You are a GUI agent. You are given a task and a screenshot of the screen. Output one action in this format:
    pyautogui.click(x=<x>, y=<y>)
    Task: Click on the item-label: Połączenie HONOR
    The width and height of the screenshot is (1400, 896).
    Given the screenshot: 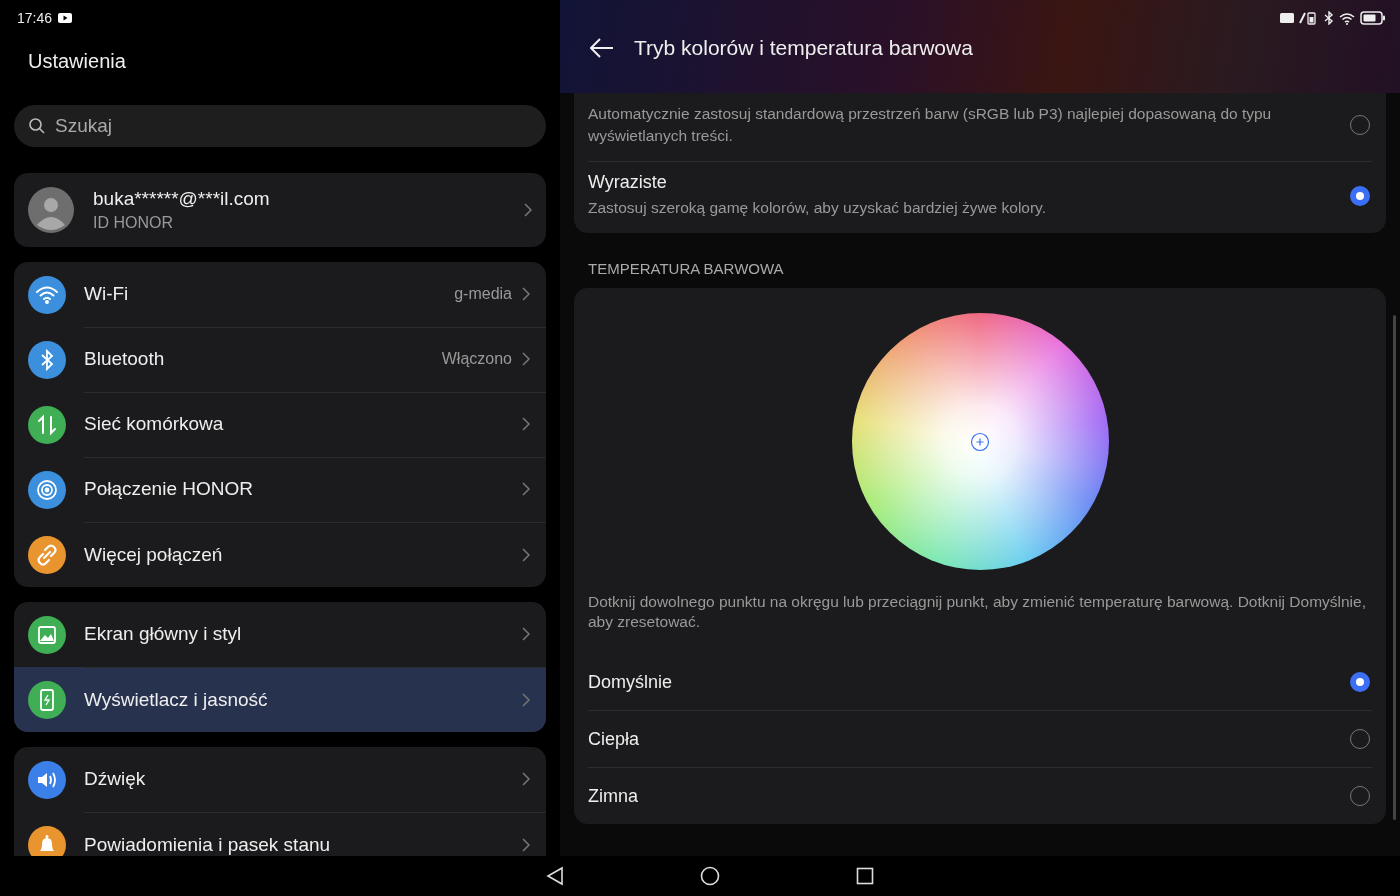 What is the action you would take?
    pyautogui.click(x=169, y=489)
    